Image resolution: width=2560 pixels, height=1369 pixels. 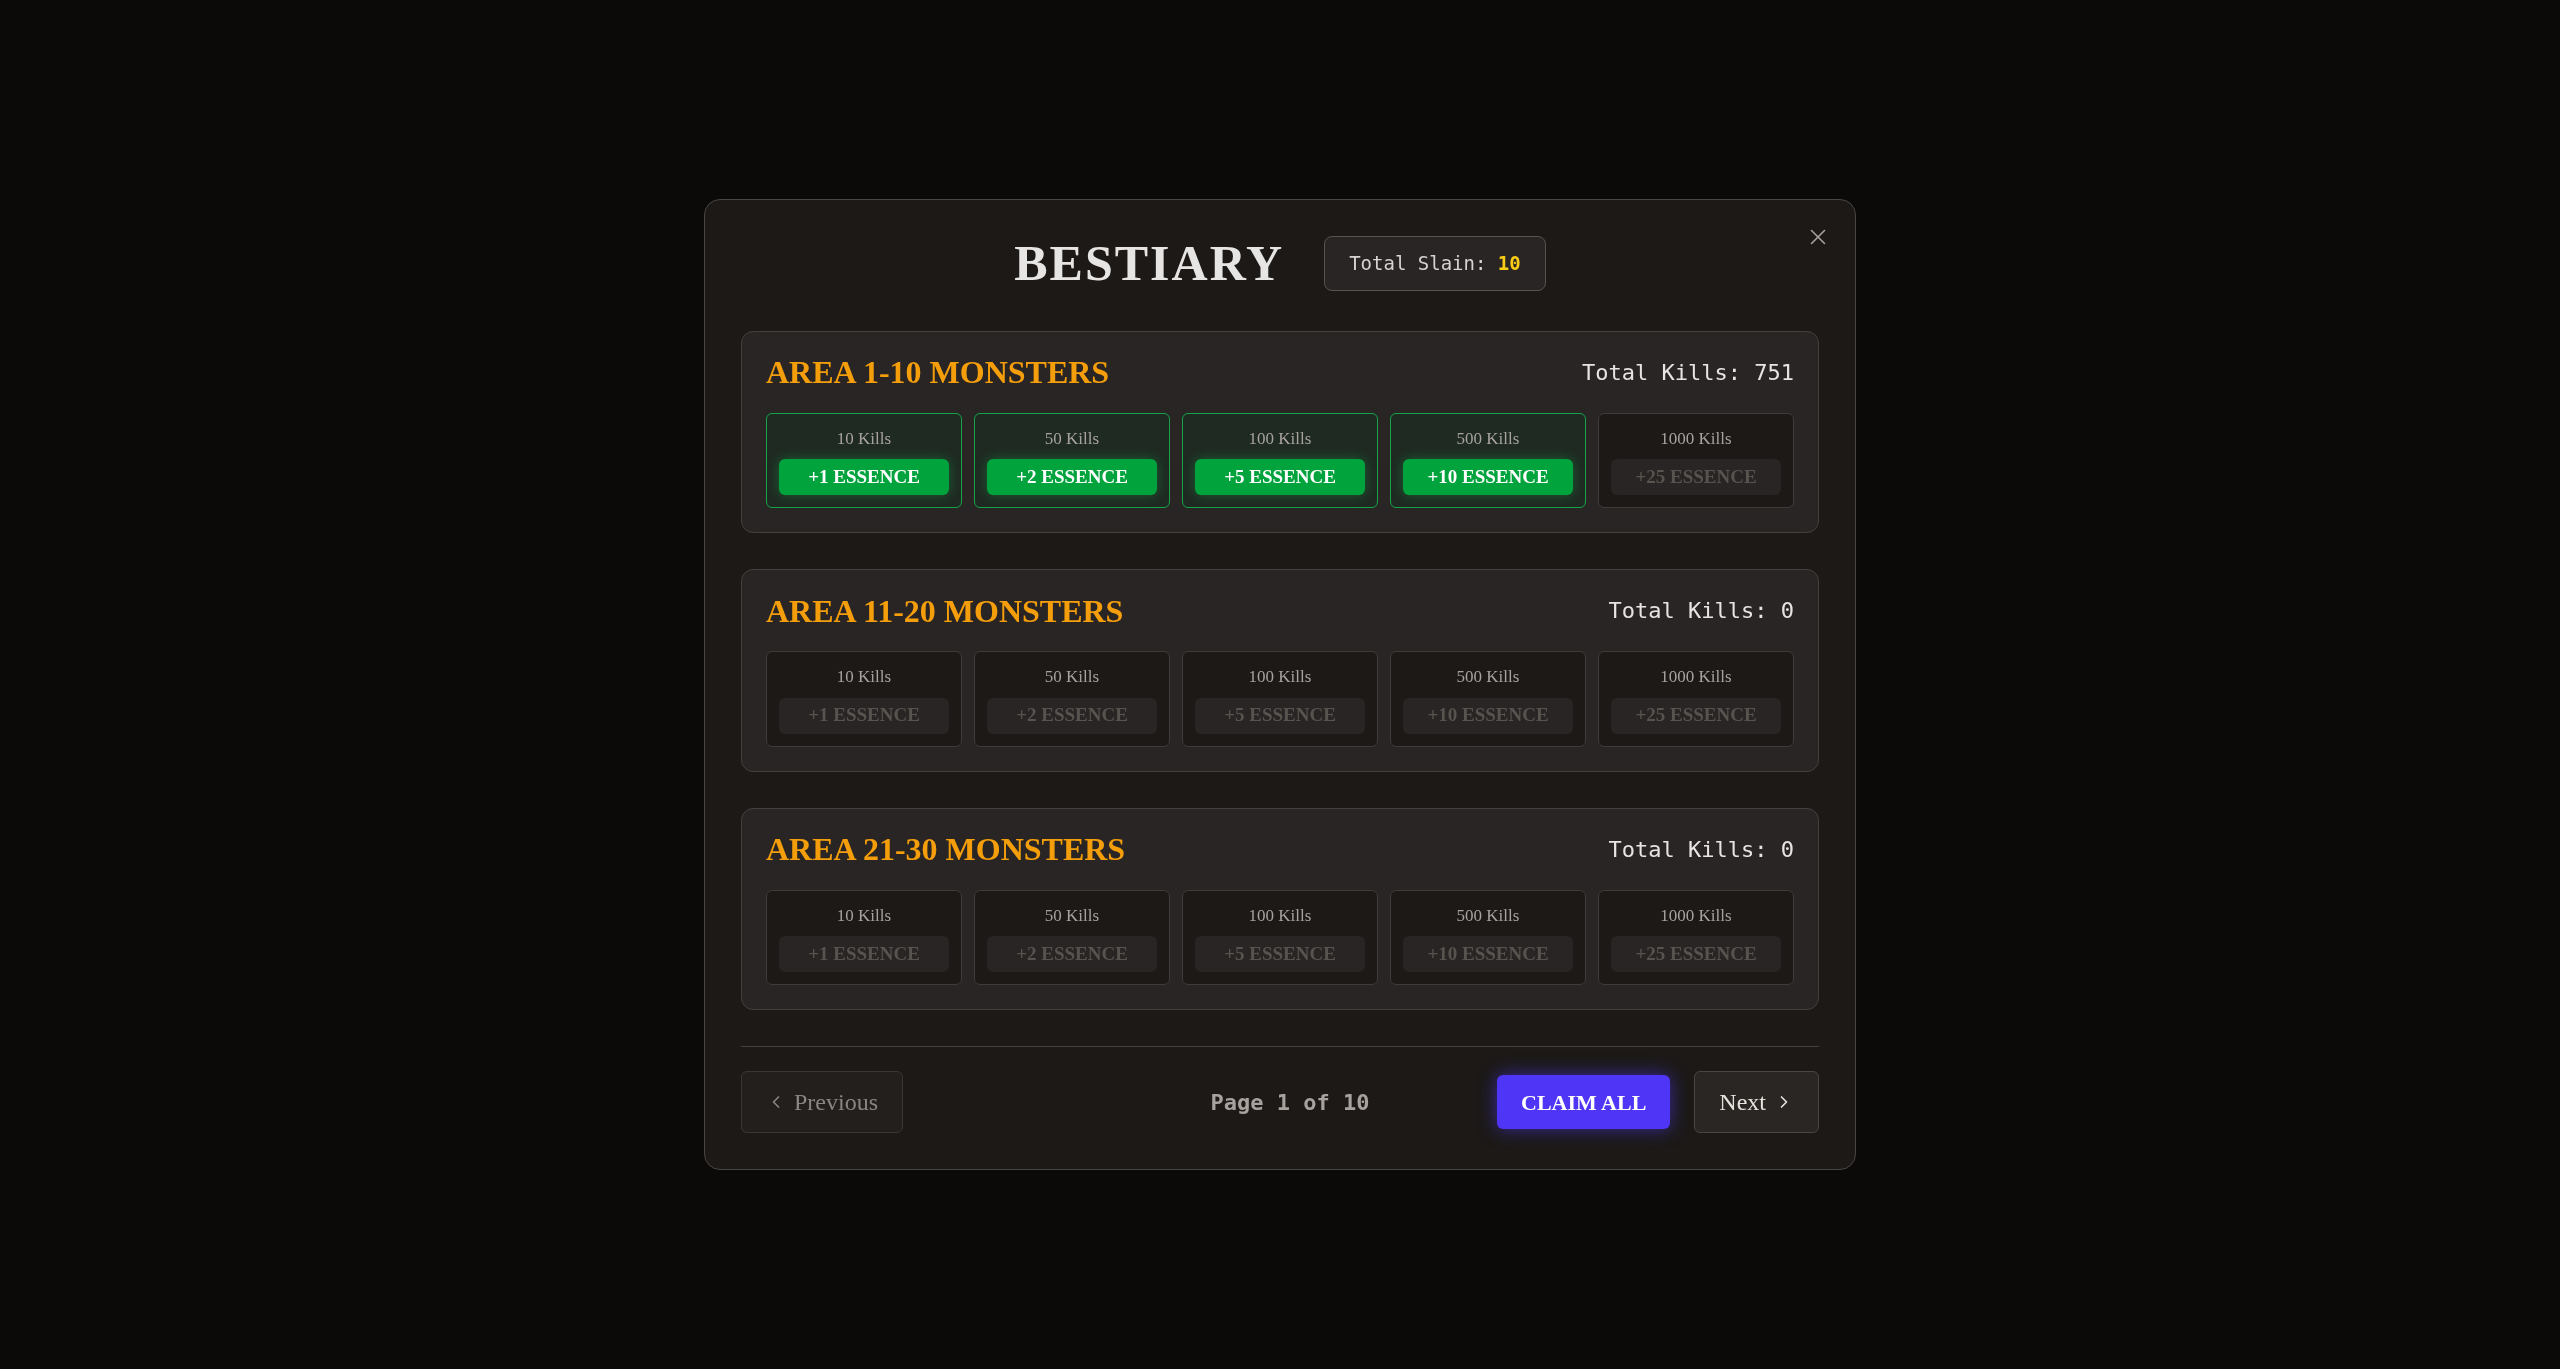 What do you see at coordinates (938, 372) in the screenshot?
I see `area-title: AREA 1-10 MONSTERS` at bounding box center [938, 372].